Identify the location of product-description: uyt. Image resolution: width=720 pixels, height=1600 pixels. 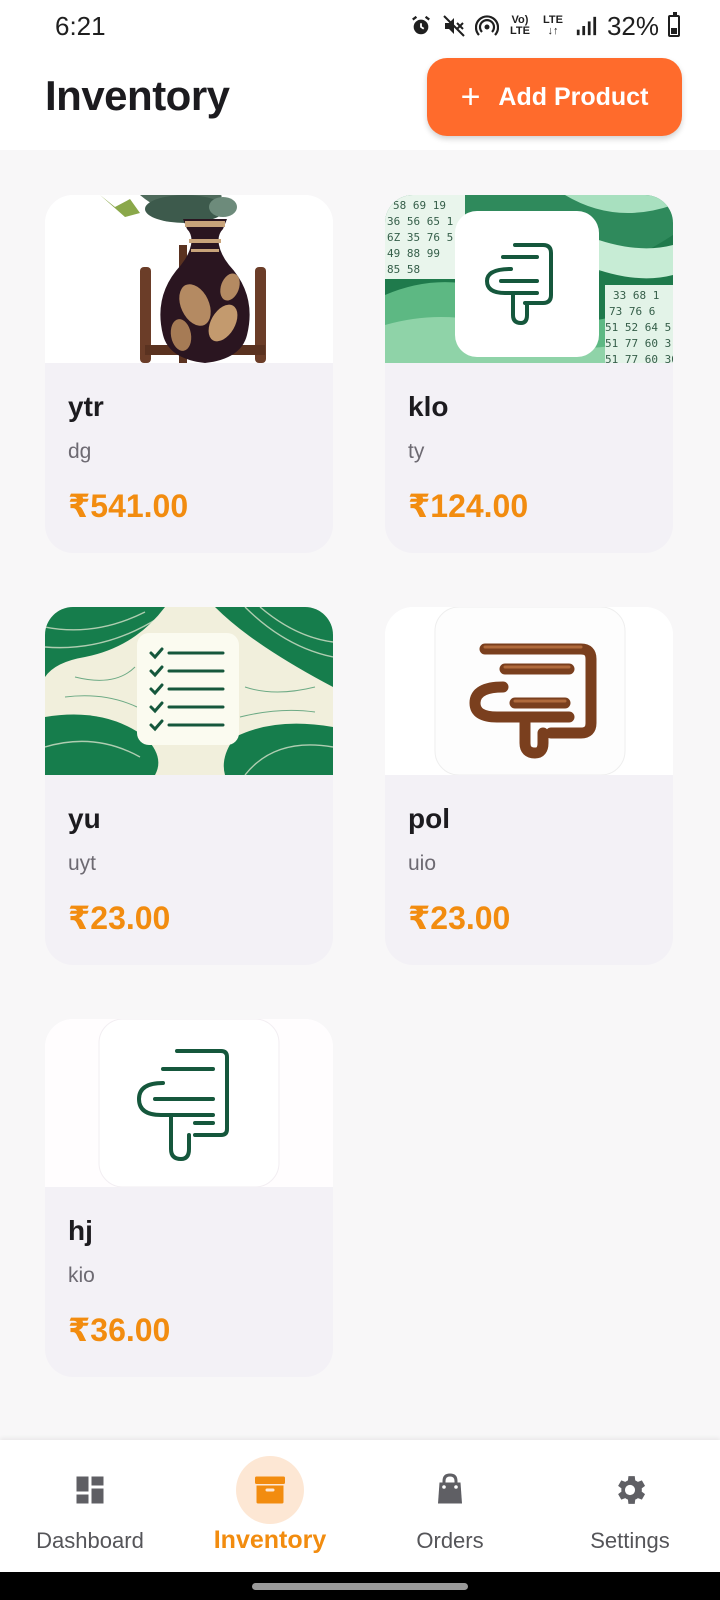
(82, 863).